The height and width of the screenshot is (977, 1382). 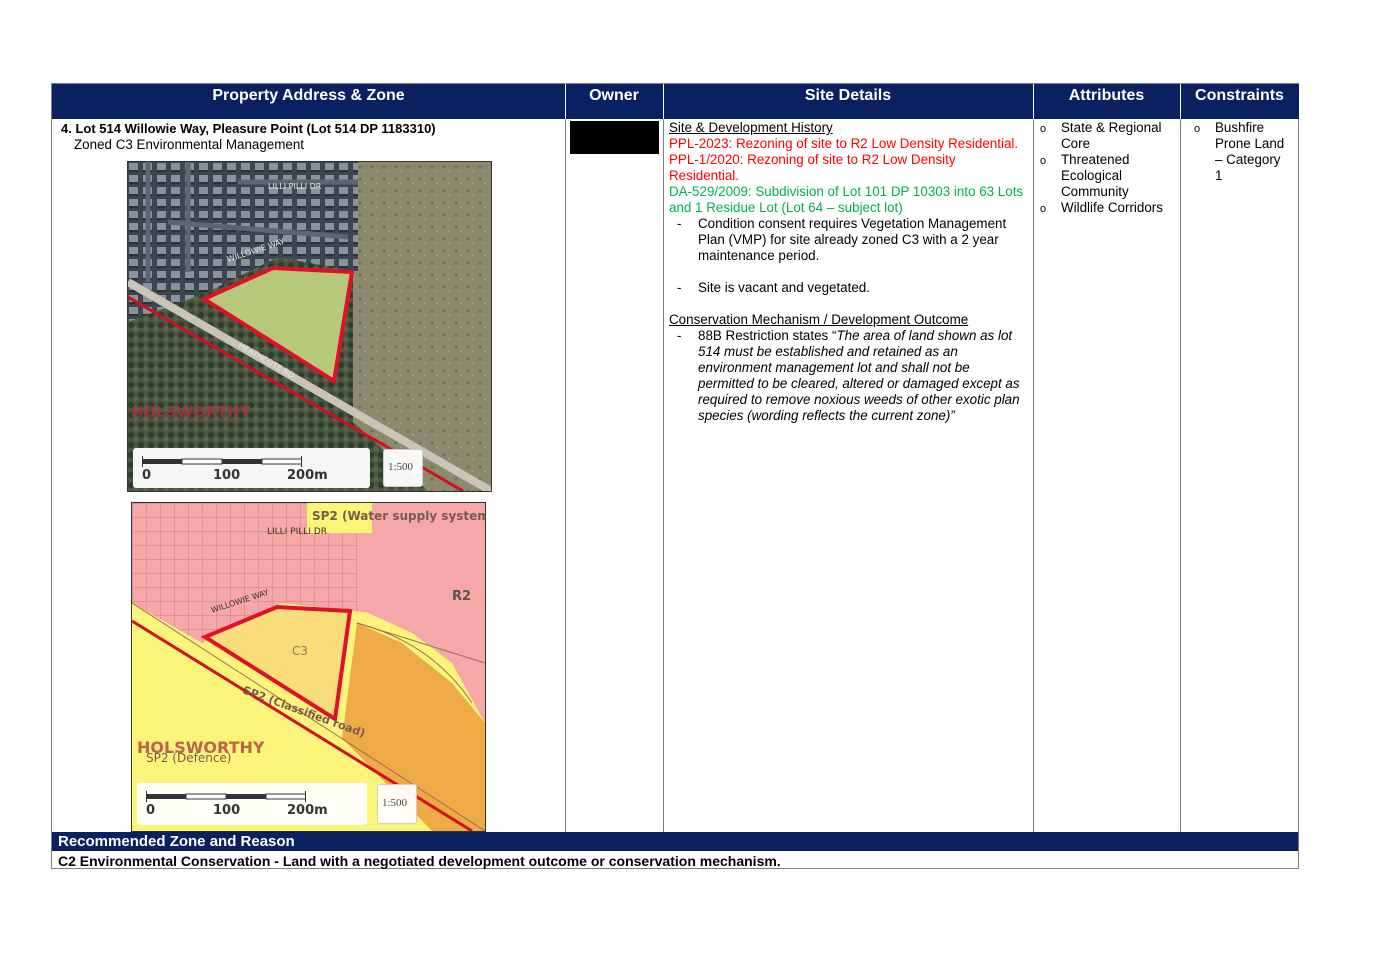 What do you see at coordinates (751, 127) in the screenshot?
I see `history-heading: Site & Development History` at bounding box center [751, 127].